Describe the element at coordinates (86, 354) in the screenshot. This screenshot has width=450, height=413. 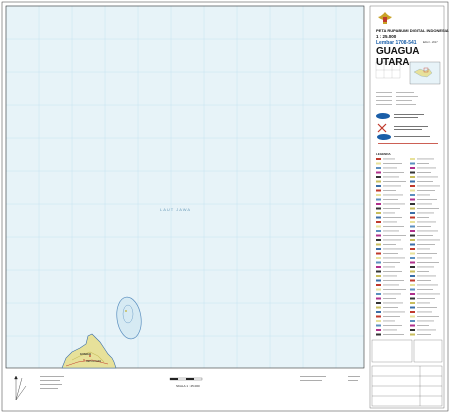
I see `place-label: GUAGUA` at that location.